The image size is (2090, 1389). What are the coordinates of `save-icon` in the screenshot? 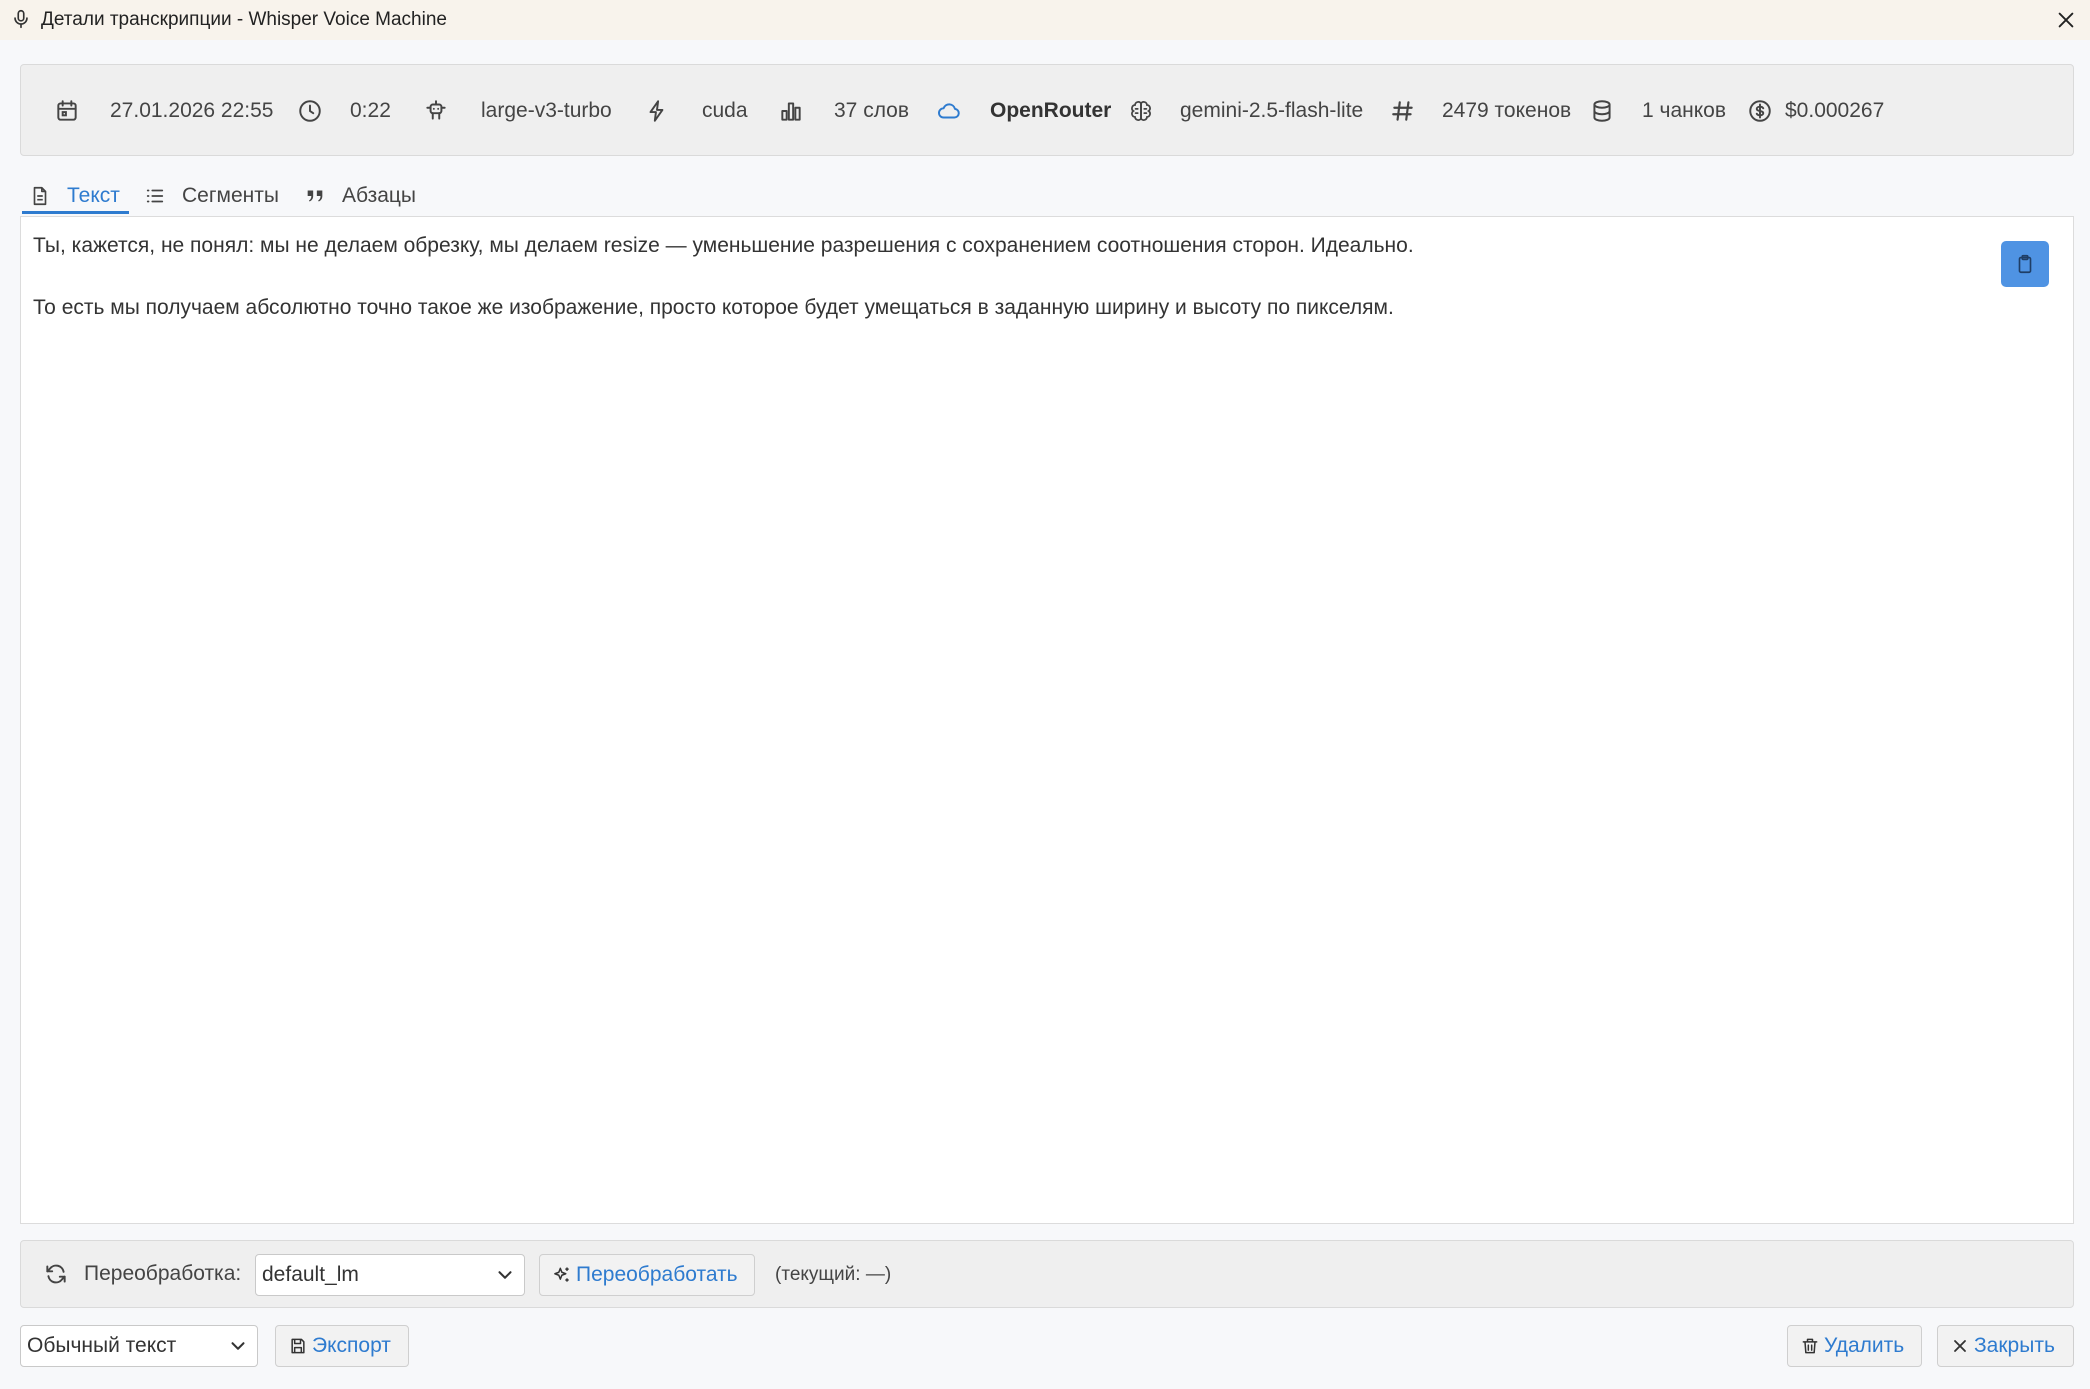 It's located at (298, 1346).